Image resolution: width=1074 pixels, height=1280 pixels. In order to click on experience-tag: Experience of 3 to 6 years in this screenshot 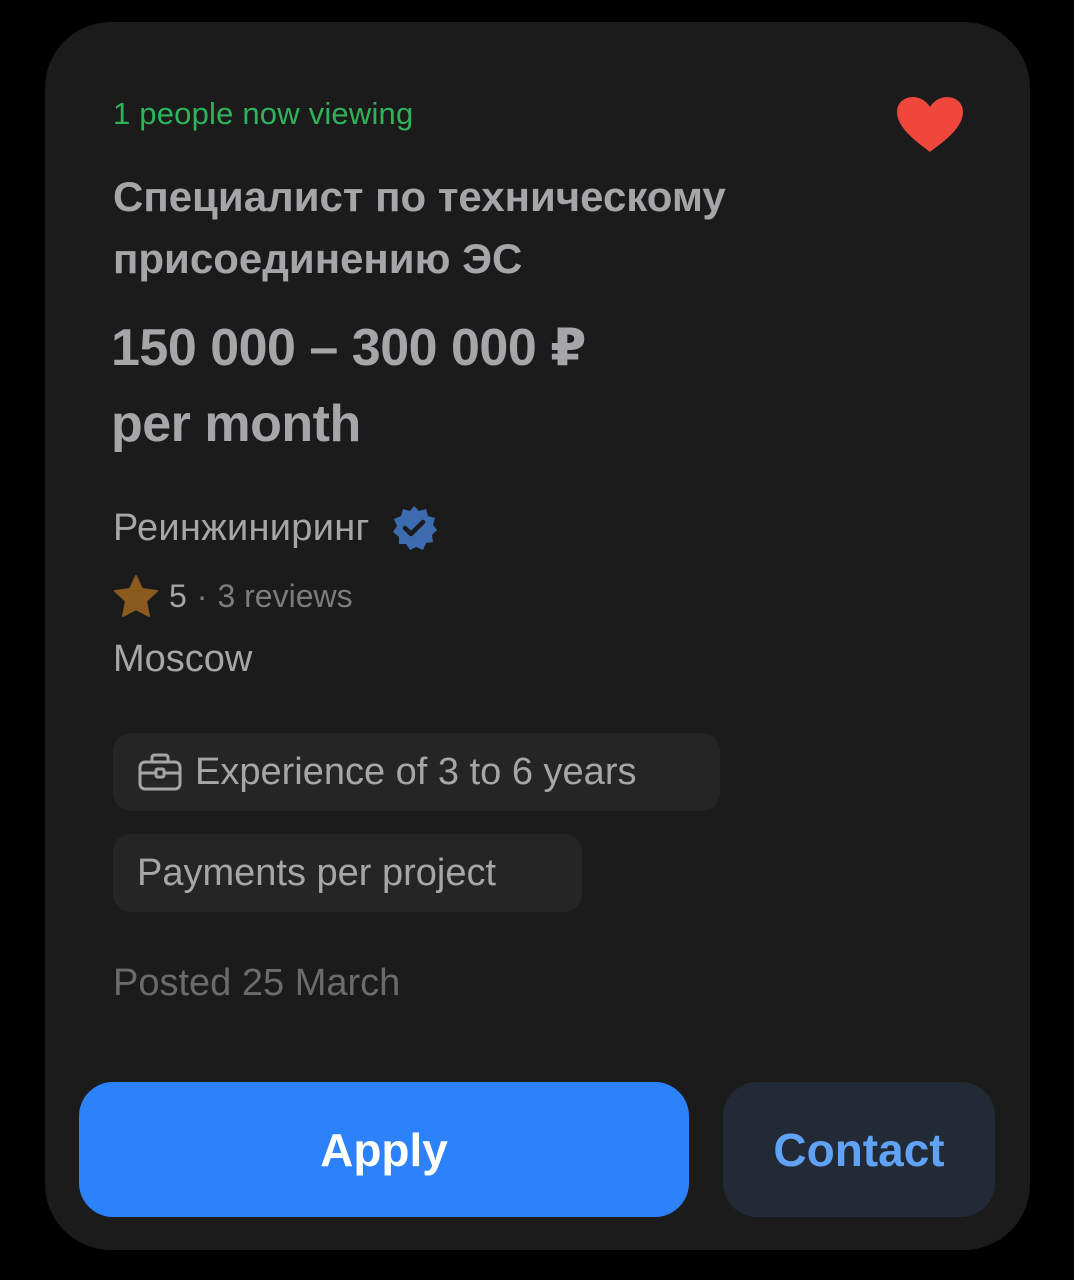, I will do `click(416, 772)`.